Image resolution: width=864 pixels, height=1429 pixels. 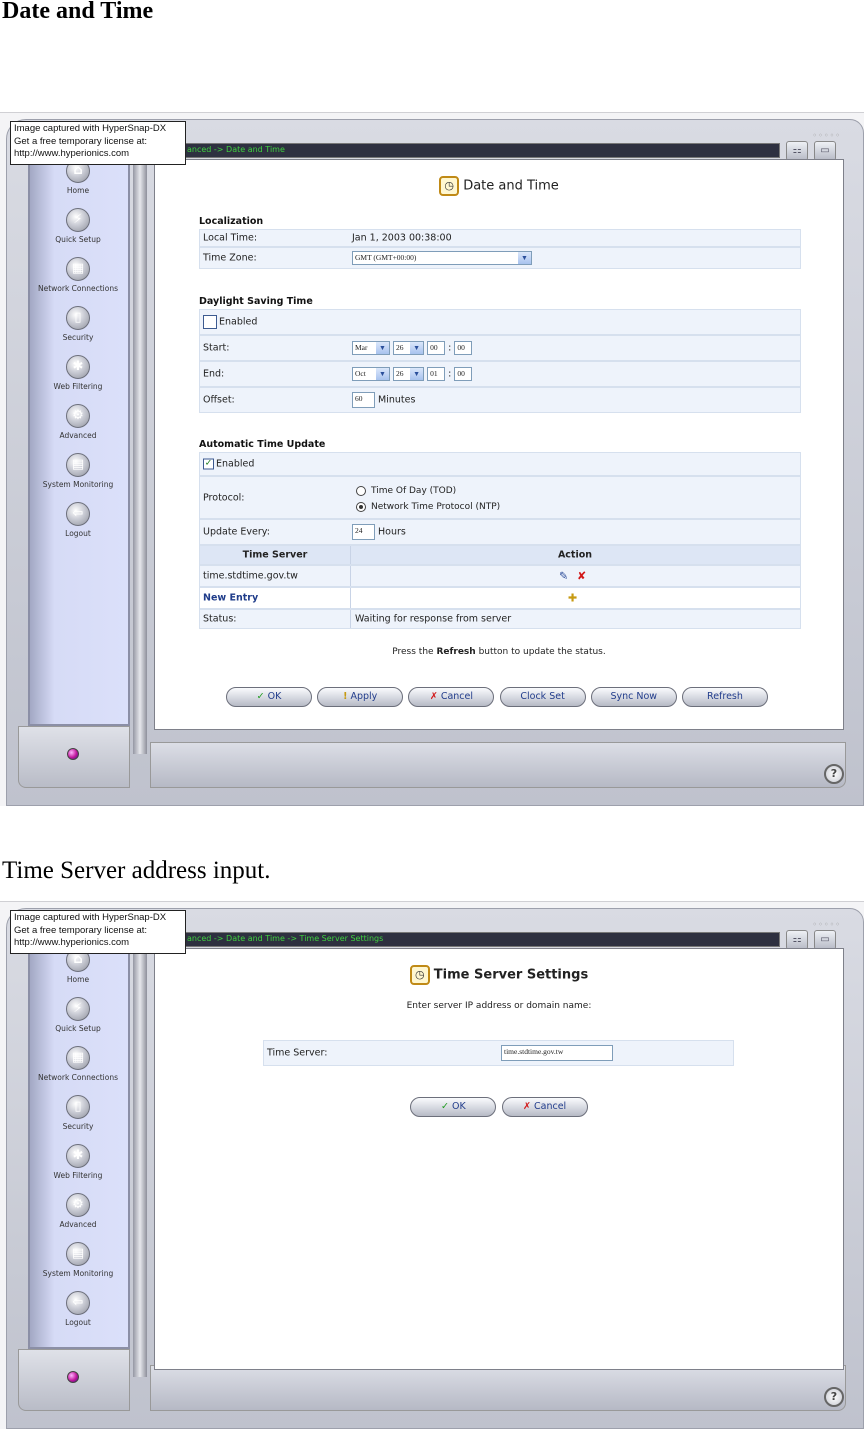 What do you see at coordinates (361, 506) in the screenshot?
I see `protocol-ntp-radio` at bounding box center [361, 506].